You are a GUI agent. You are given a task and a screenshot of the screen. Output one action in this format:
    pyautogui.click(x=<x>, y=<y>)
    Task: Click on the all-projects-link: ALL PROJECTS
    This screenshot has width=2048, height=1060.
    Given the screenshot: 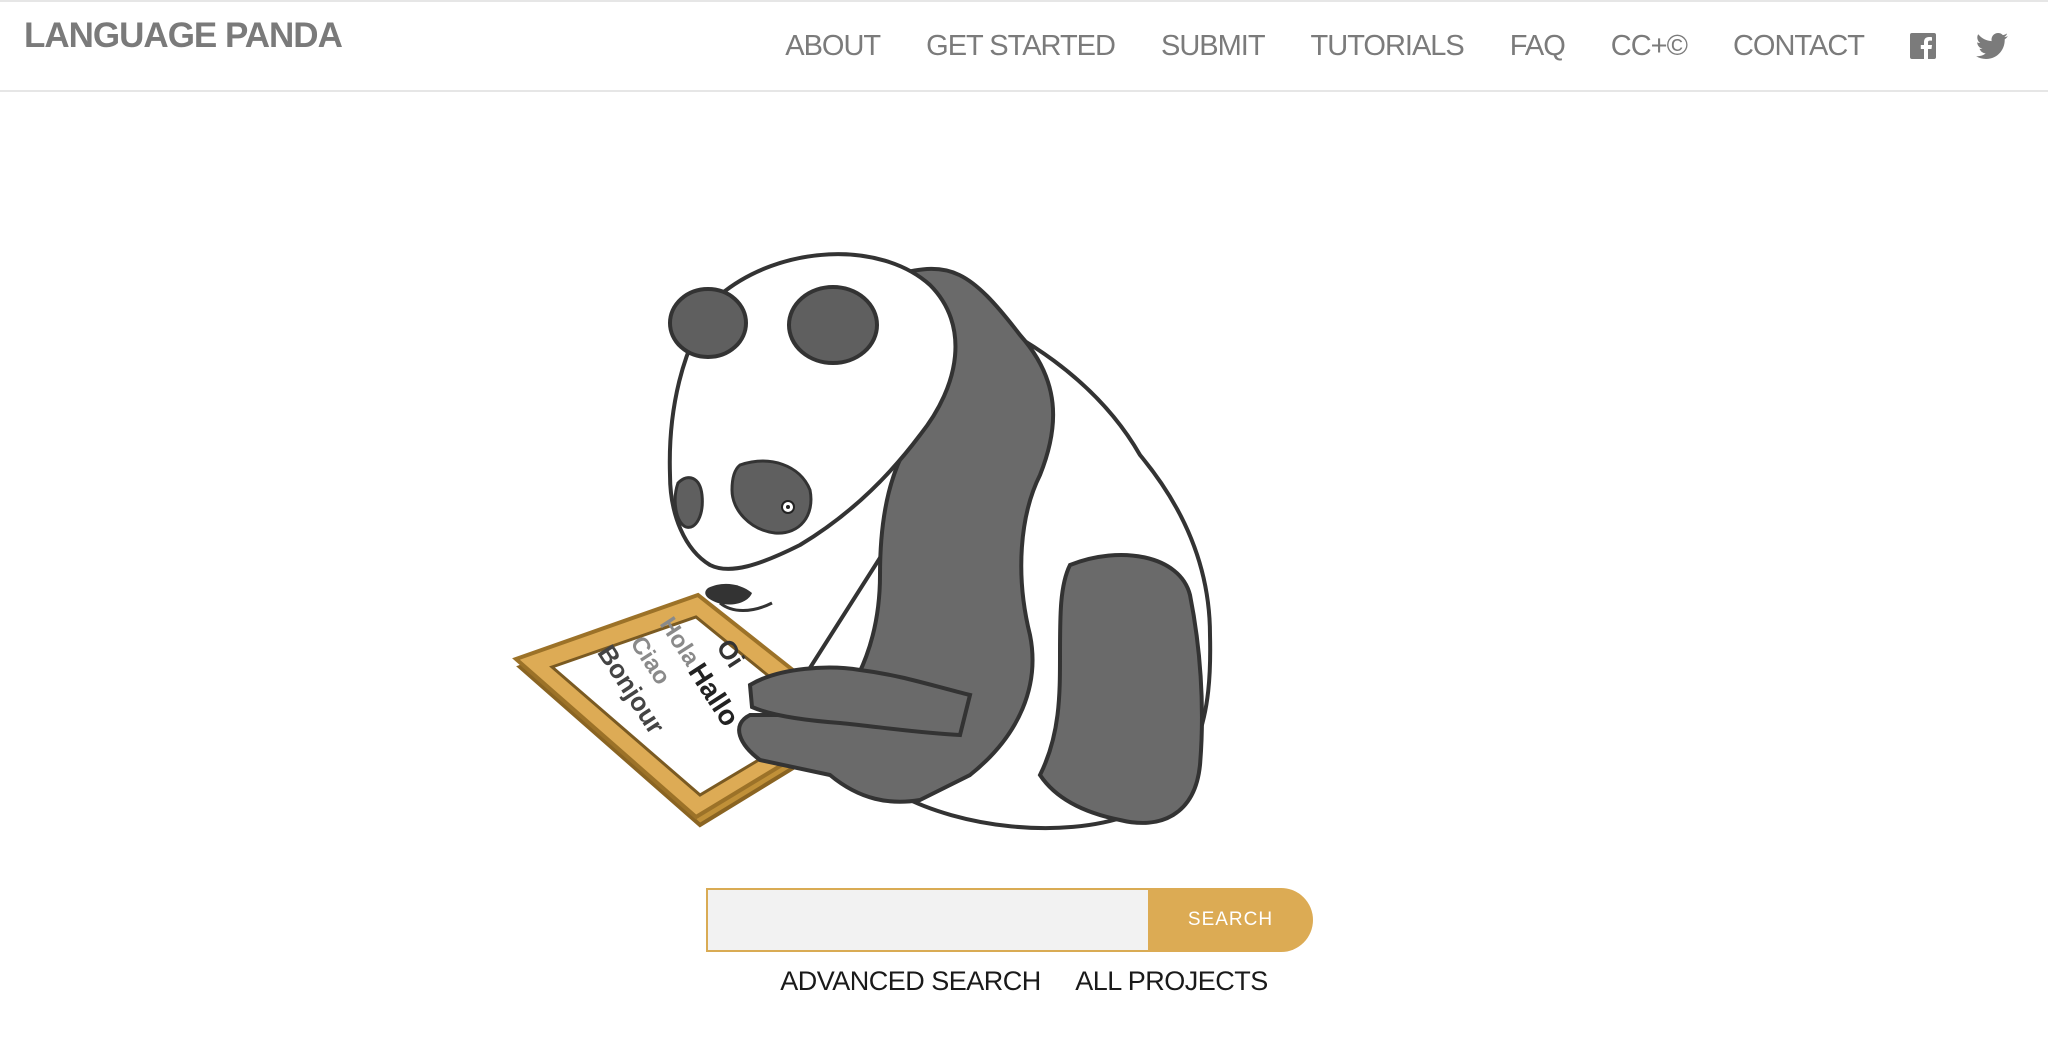 What is the action you would take?
    pyautogui.click(x=1171, y=981)
    